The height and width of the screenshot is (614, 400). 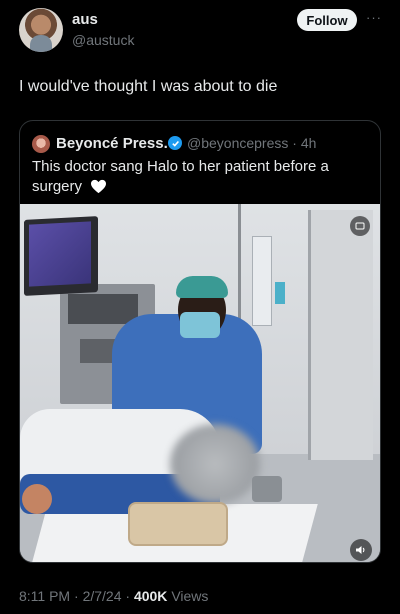 What do you see at coordinates (200, 325) in the screenshot?
I see `video-scene-mask` at bounding box center [200, 325].